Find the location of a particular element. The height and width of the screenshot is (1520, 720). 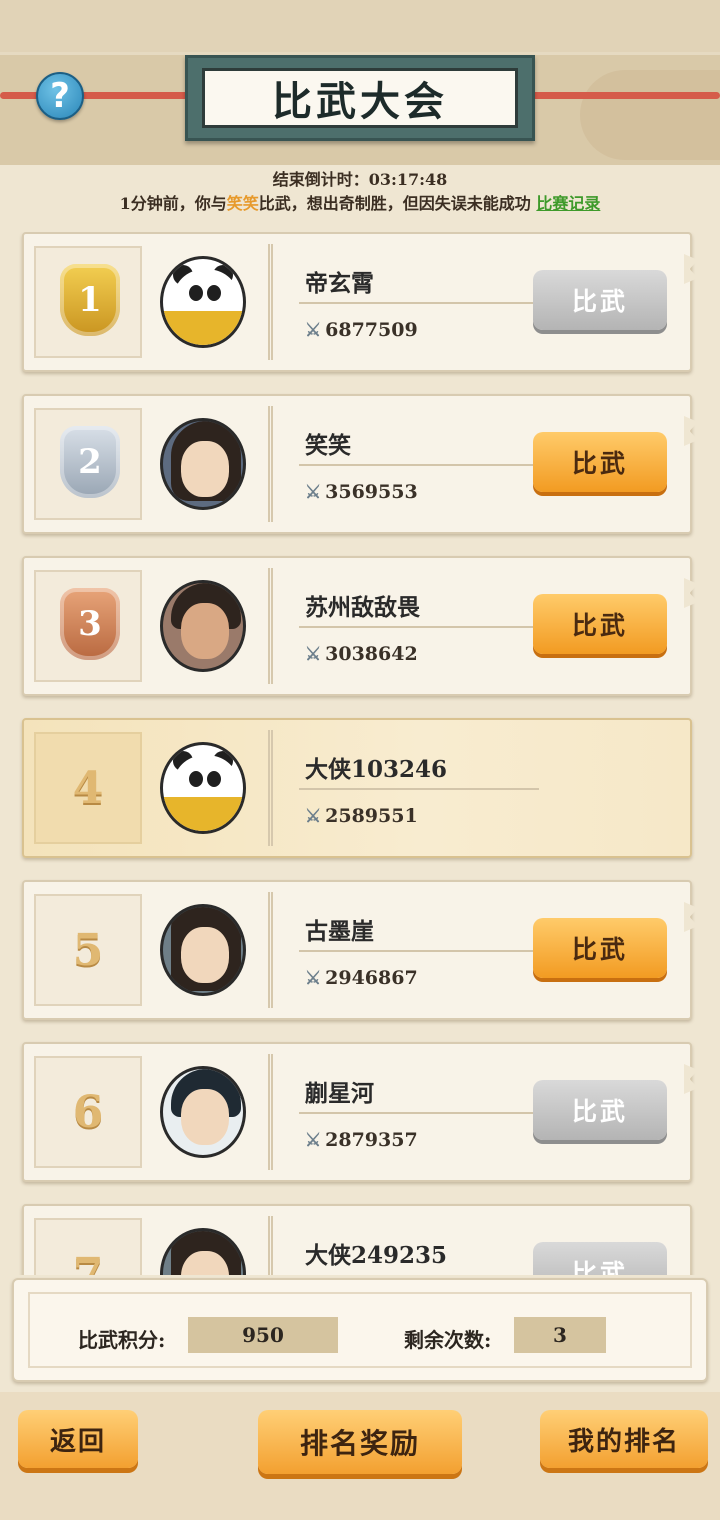

rank-number: 5 is located at coordinates (88, 950).